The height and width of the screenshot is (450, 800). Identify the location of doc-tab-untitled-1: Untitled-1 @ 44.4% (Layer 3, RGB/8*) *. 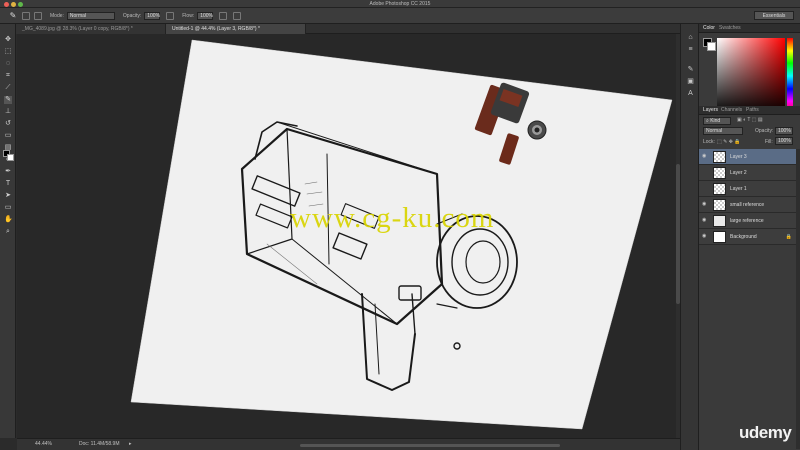
(236, 29).